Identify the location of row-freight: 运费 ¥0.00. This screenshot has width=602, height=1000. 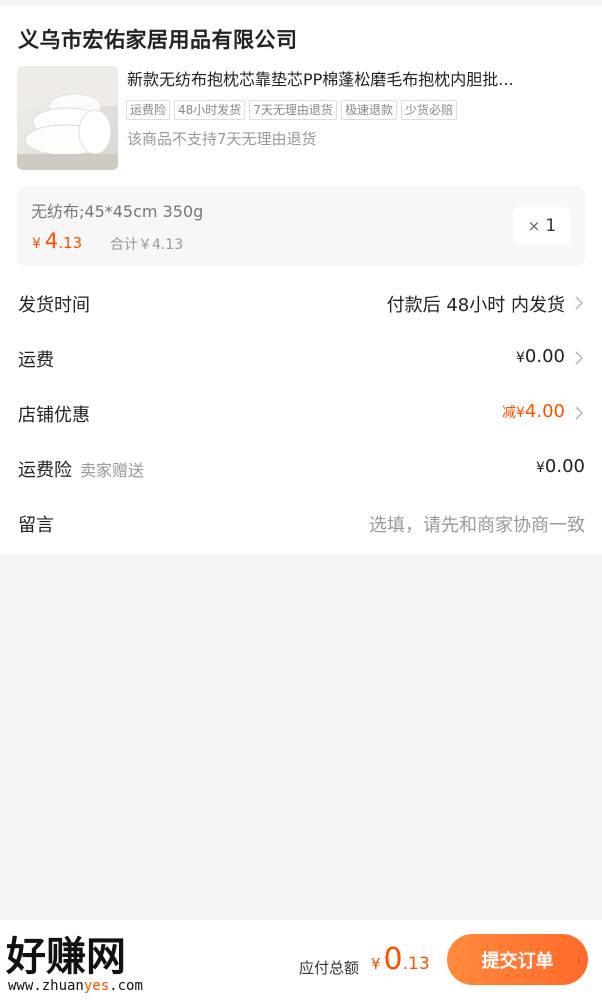
(301, 358).